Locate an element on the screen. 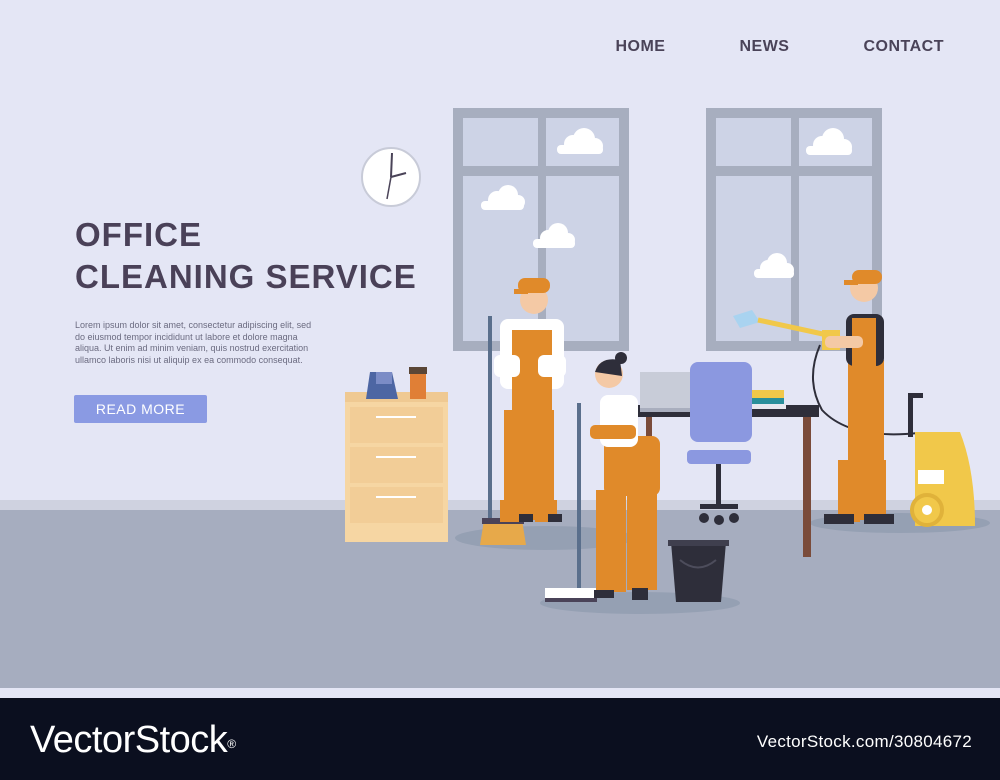  vectorstock-logo-text: VectorStock is located at coordinates (129, 740).